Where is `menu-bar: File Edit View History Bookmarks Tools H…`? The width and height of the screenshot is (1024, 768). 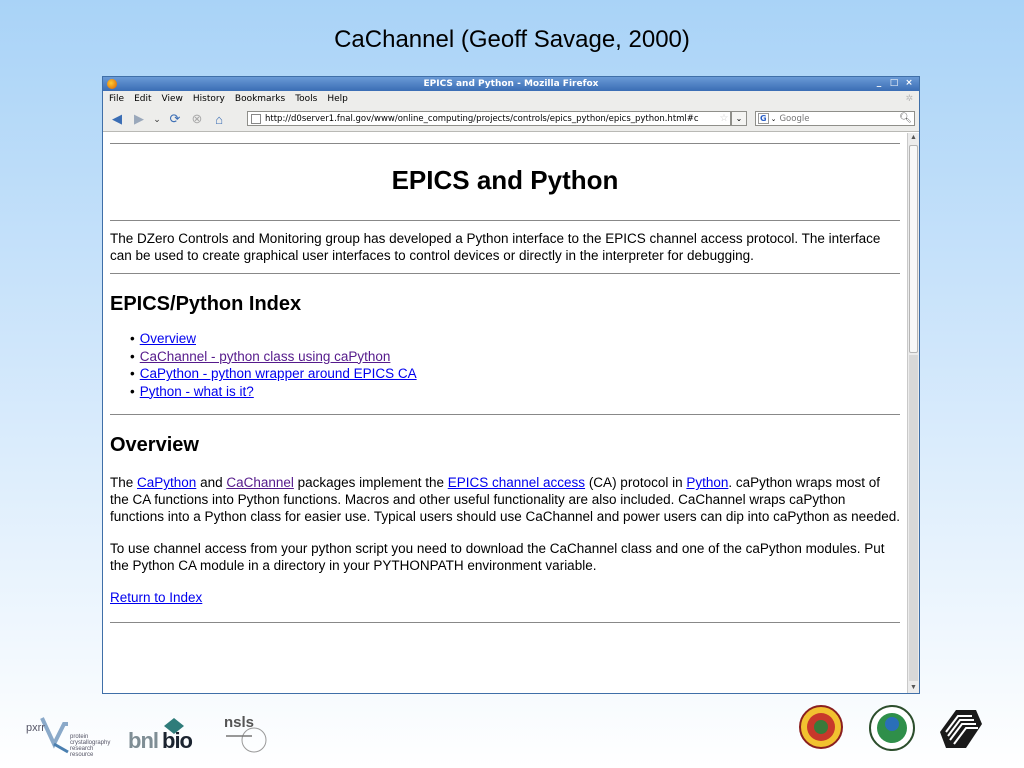 menu-bar: File Edit View History Bookmarks Tools H… is located at coordinates (511, 99).